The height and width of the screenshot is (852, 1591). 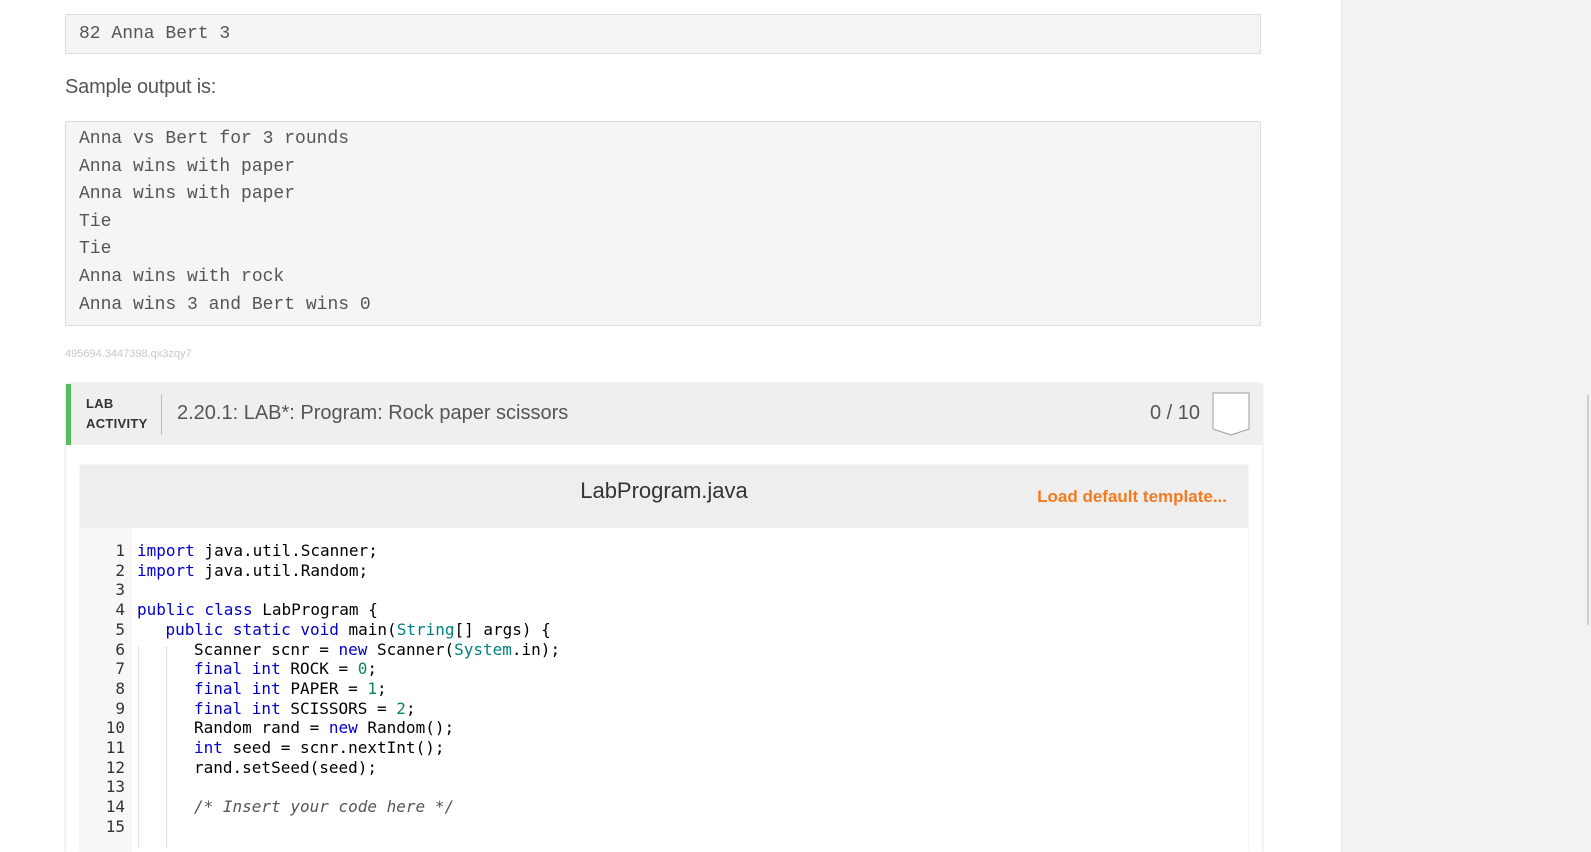 What do you see at coordinates (208, 747) in the screenshot?
I see `code-token: int` at bounding box center [208, 747].